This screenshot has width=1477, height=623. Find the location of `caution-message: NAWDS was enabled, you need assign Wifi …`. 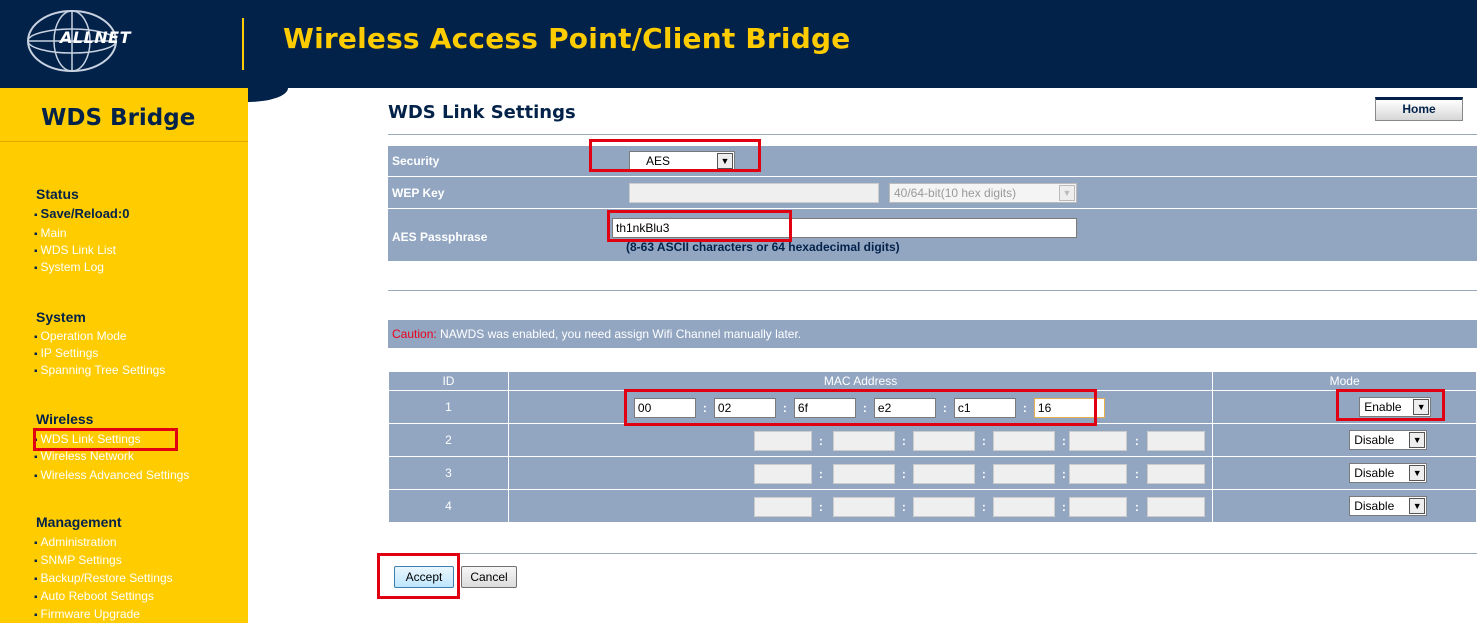

caution-message: NAWDS was enabled, you need assign Wifi … is located at coordinates (621, 334).